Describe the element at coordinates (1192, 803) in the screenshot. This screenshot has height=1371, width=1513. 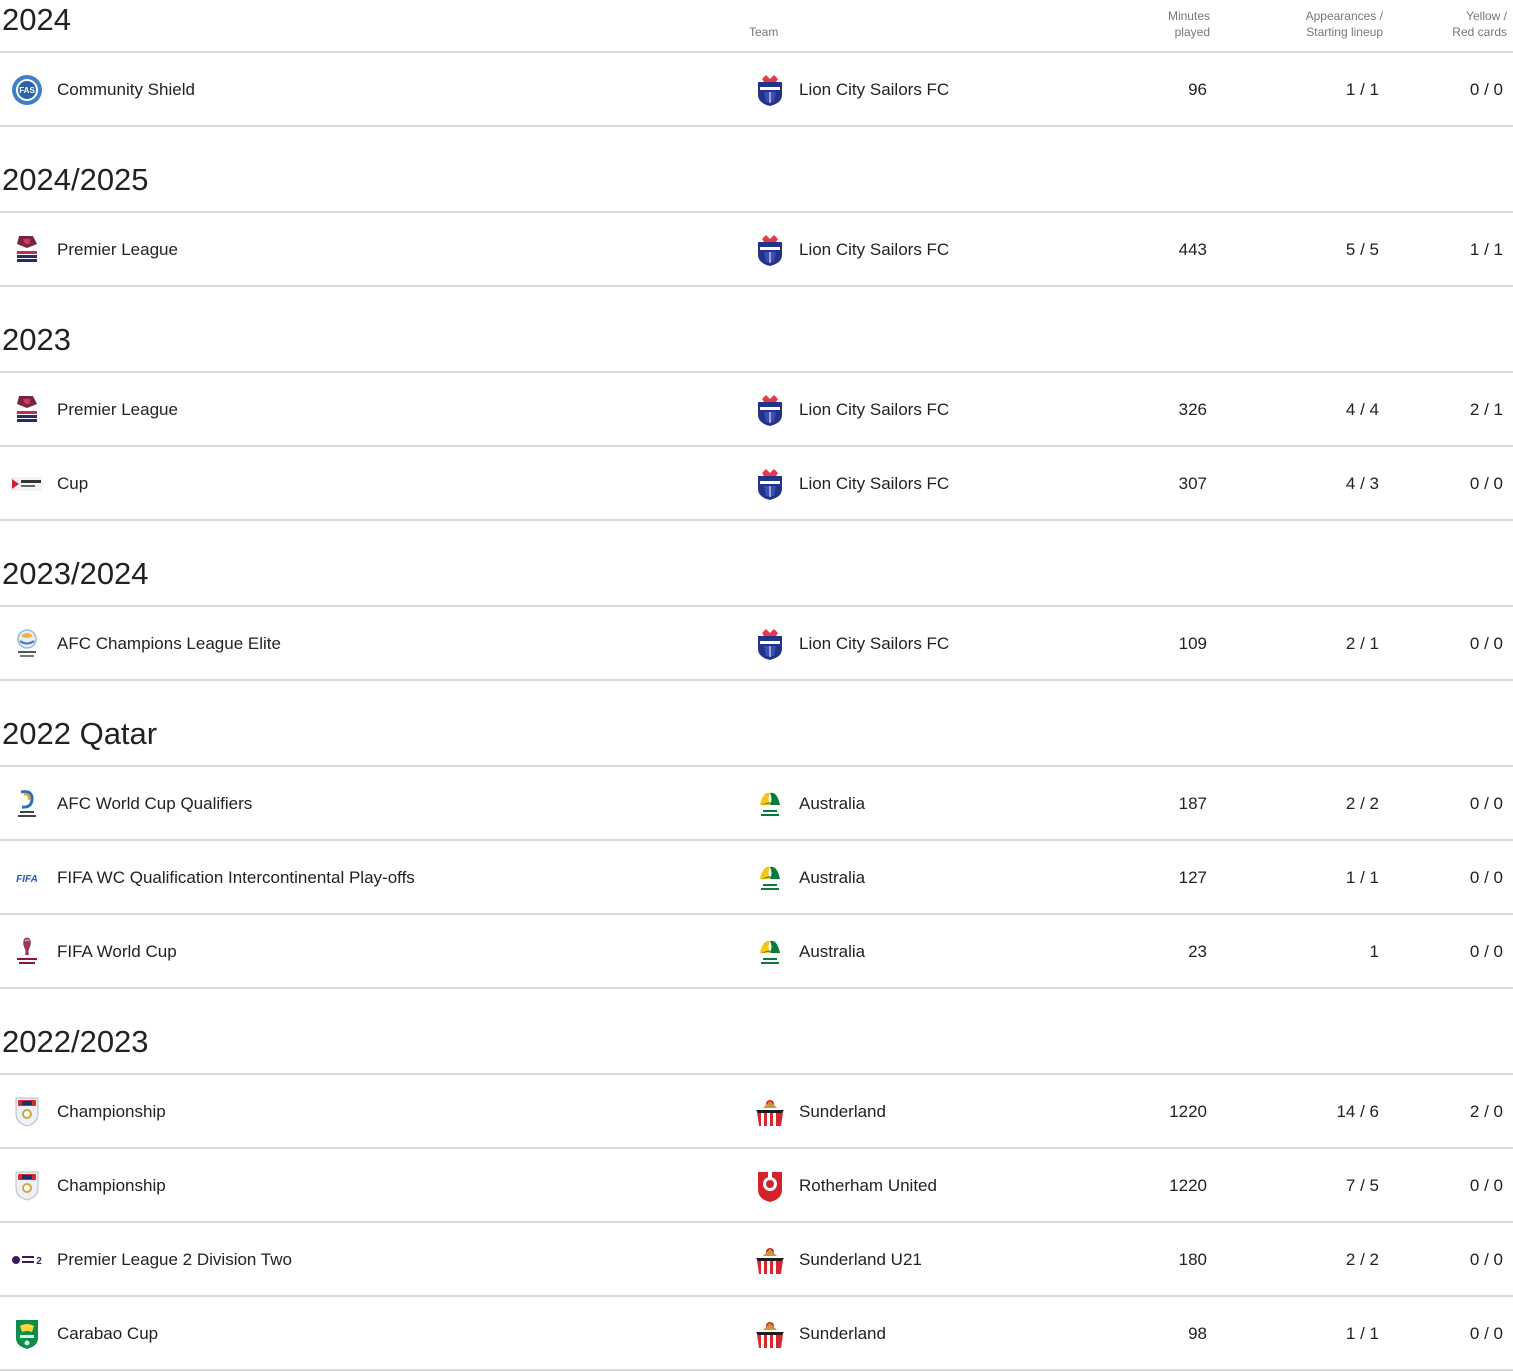
I see `minutes-played: 187` at that location.